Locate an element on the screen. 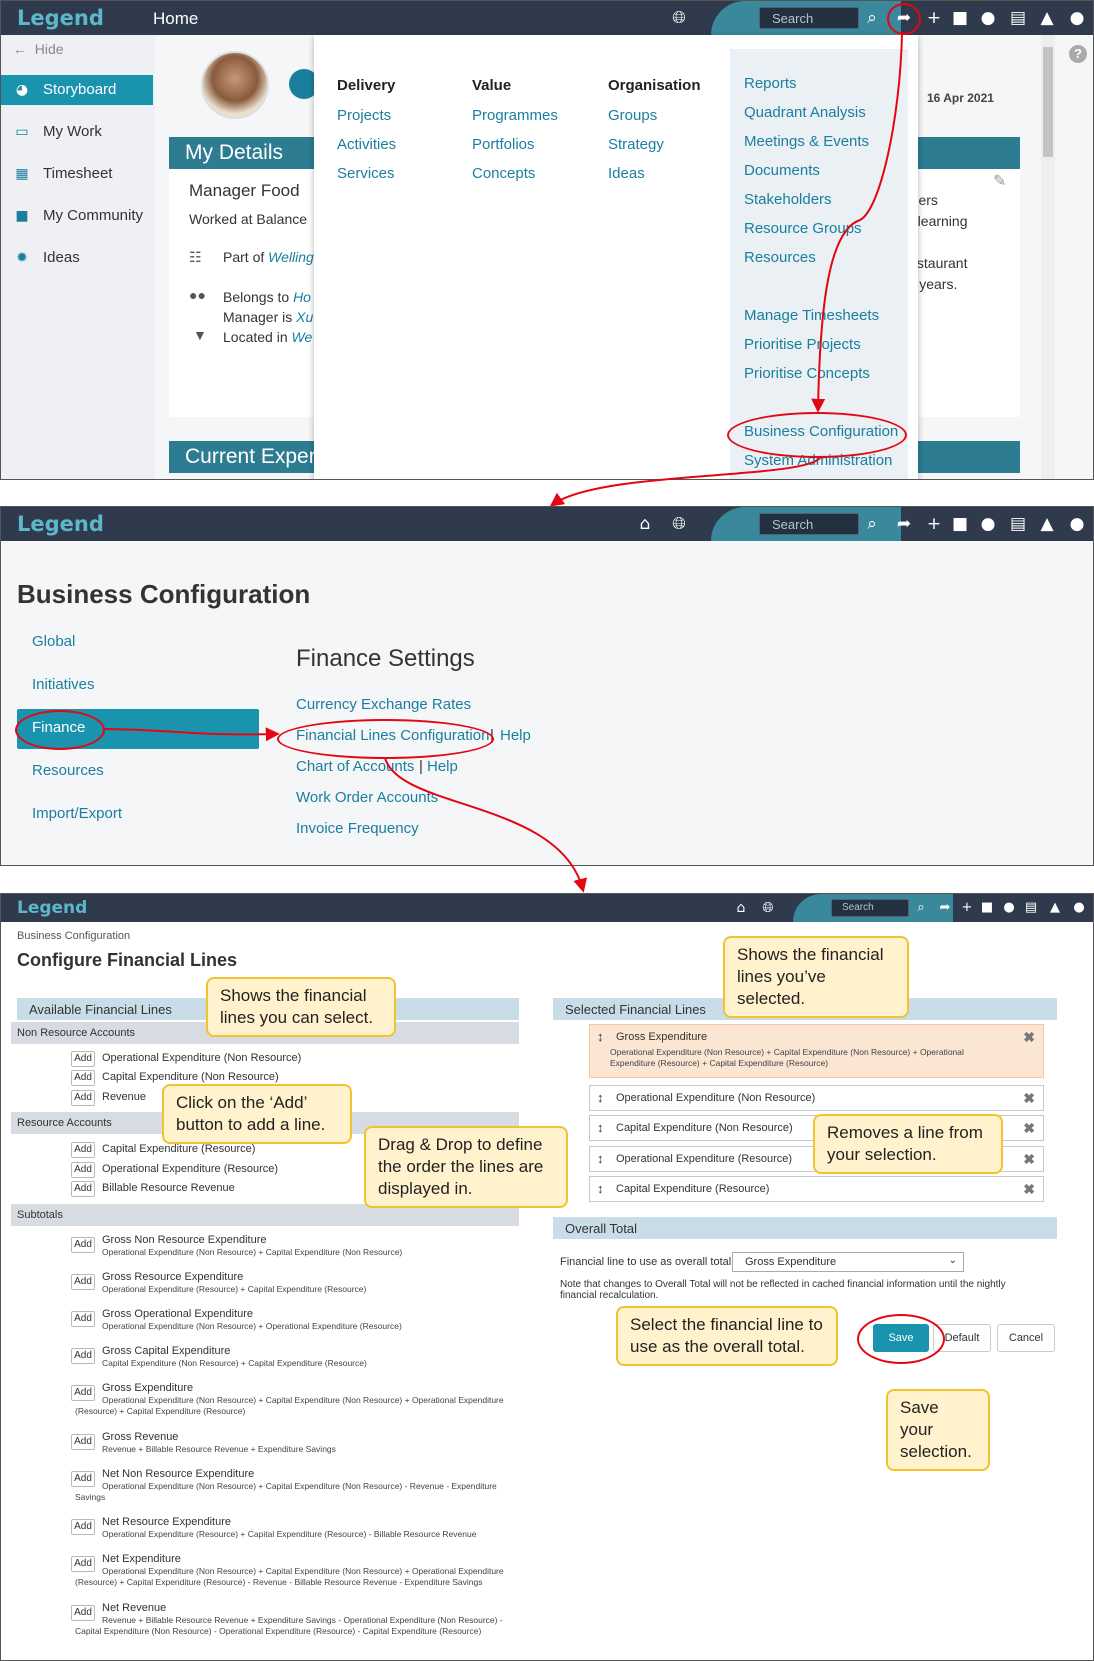 The height and width of the screenshot is (1661, 1094). menu-item-quadrant-analysis: Quadrant Analysis is located at coordinates (826, 118).